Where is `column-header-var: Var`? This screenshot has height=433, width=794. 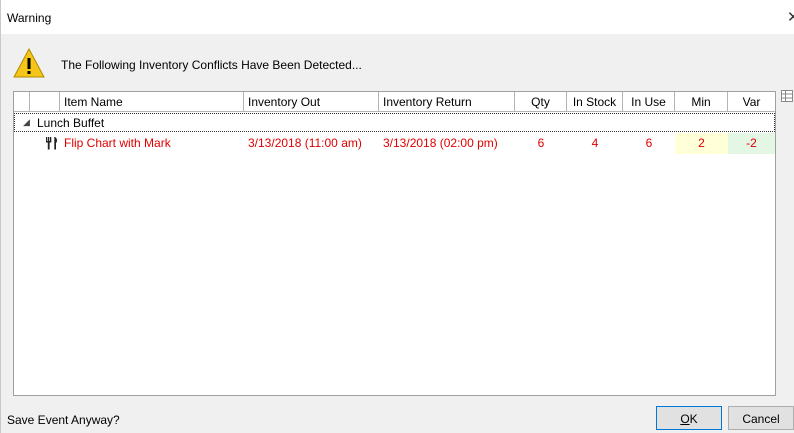
column-header-var: Var is located at coordinates (751, 102).